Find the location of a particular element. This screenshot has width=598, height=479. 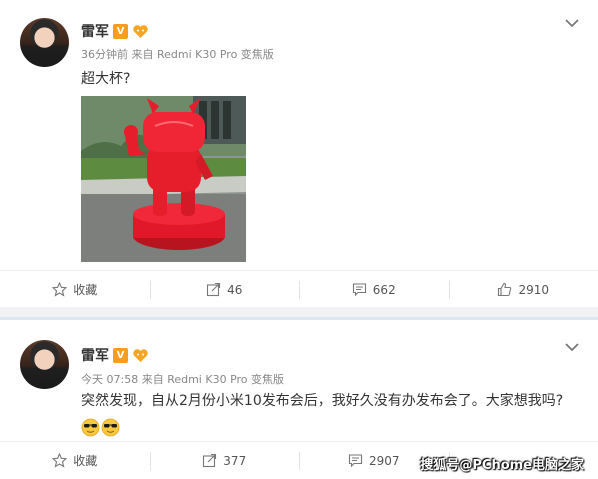

like-button: 2910 is located at coordinates (523, 289).